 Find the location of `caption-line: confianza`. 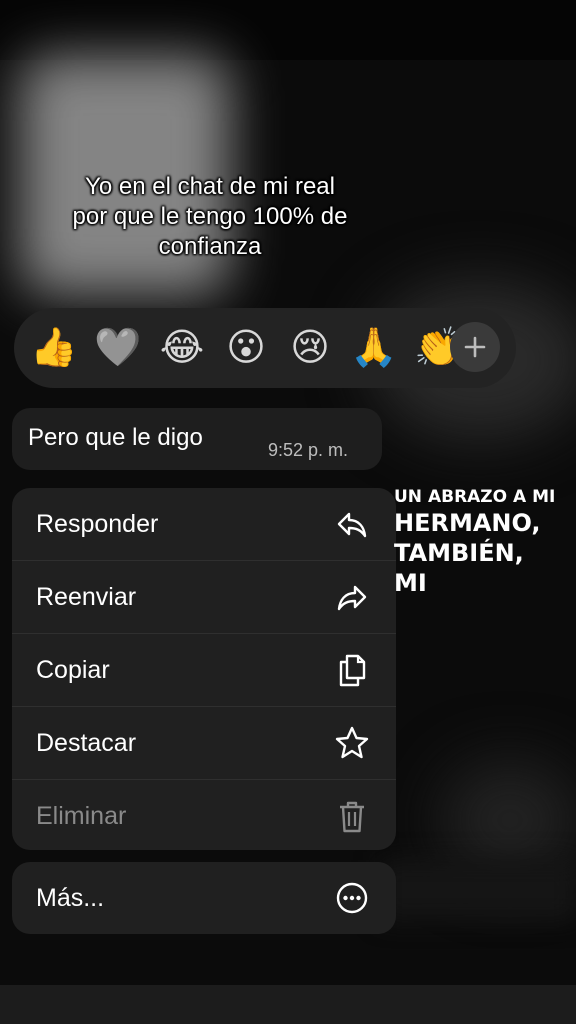

caption-line: confianza is located at coordinates (210, 246).